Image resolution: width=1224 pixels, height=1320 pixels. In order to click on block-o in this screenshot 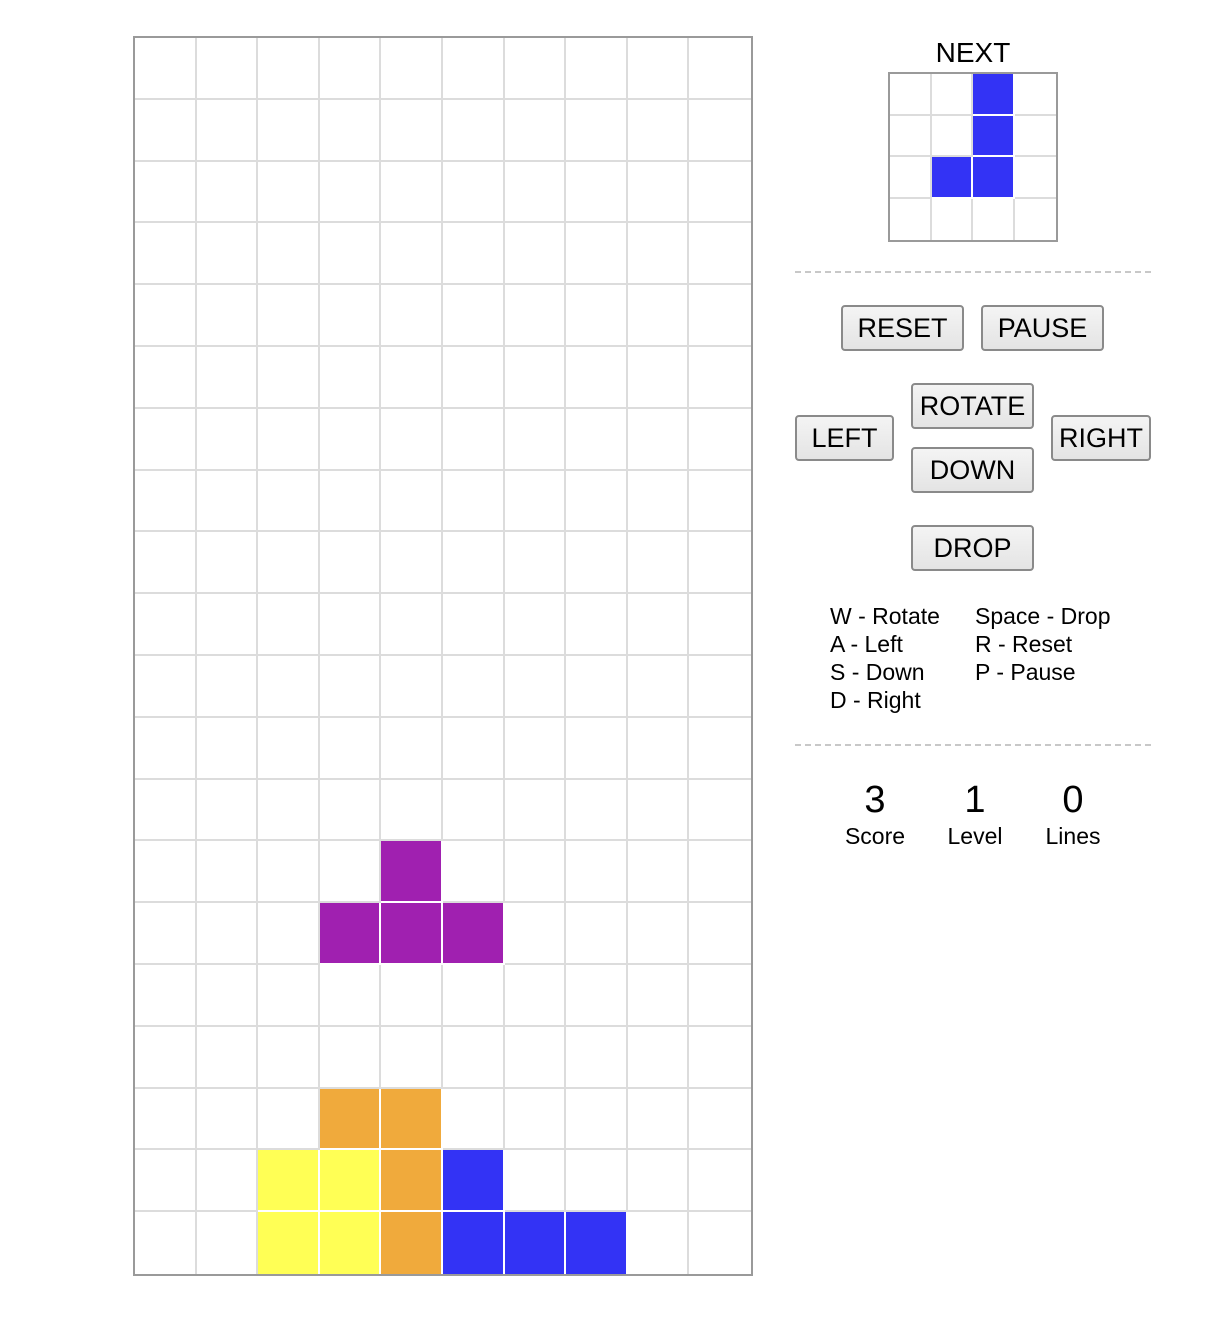, I will do `click(350, 1243)`.